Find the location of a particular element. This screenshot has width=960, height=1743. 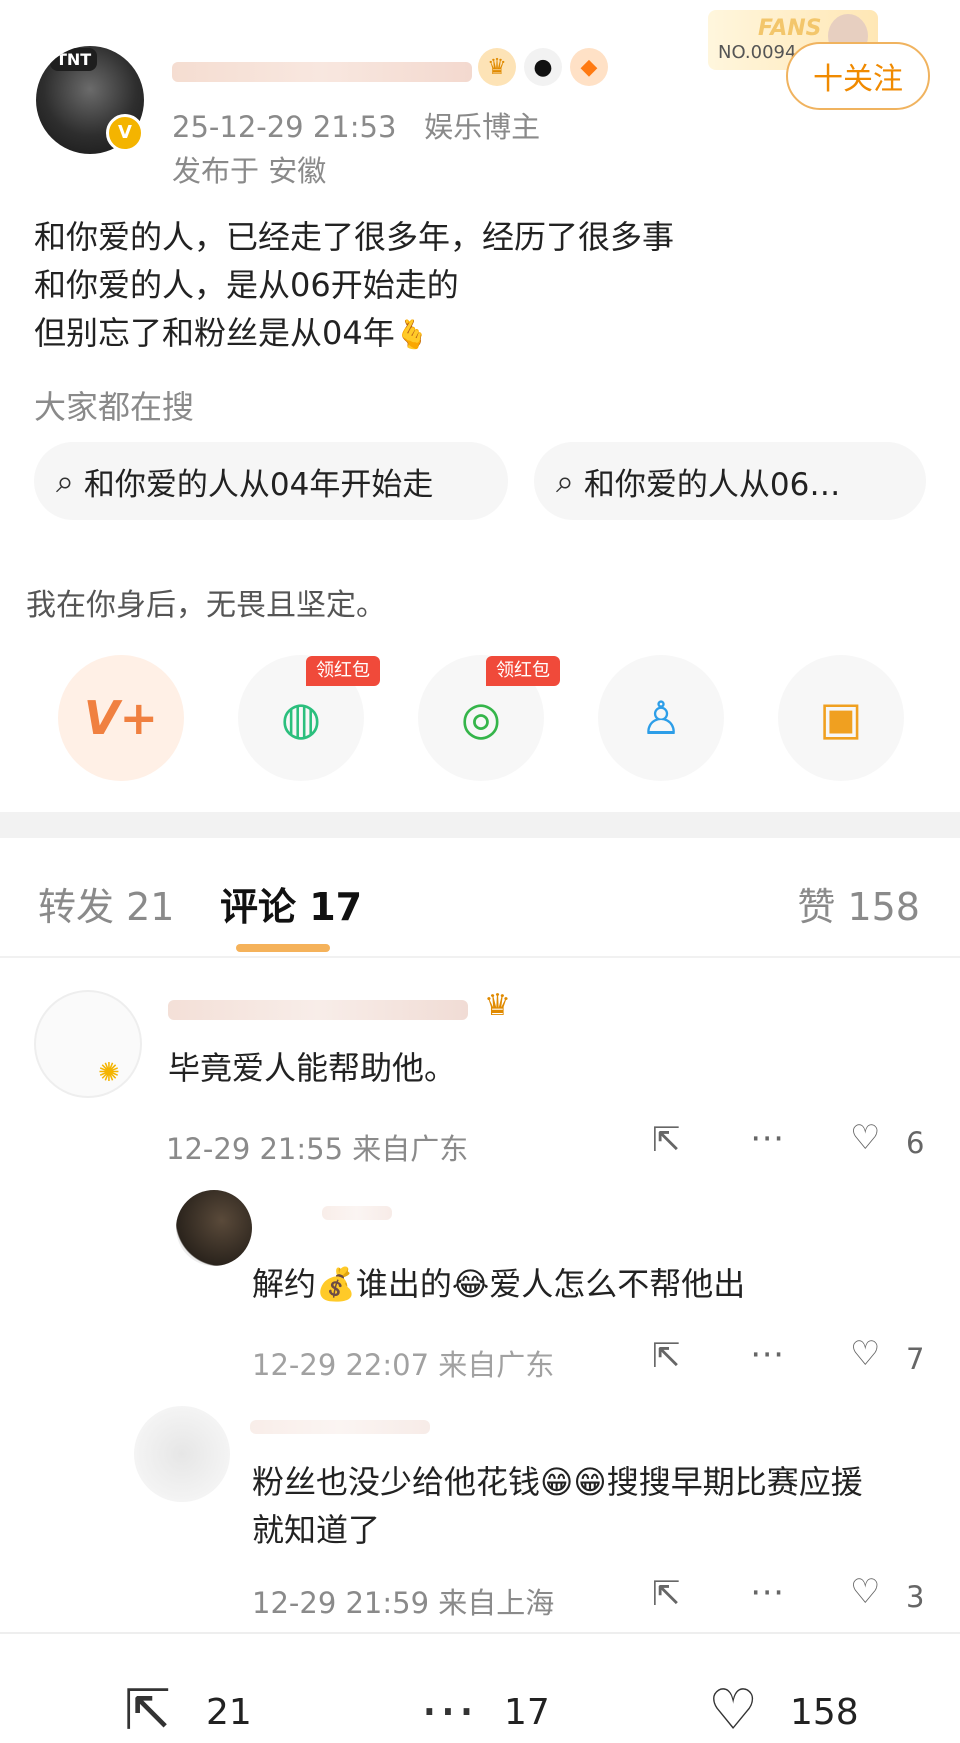

comment-1-badge-icon: ✺ is located at coordinates (109, 1073).